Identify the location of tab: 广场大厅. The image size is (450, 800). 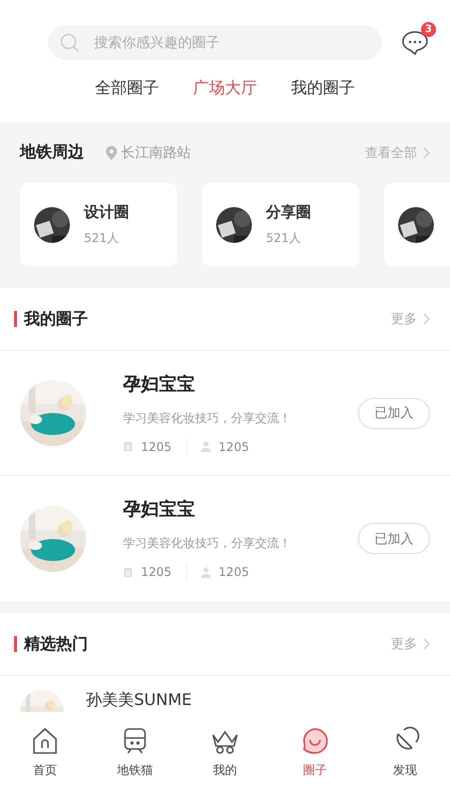
(225, 100).